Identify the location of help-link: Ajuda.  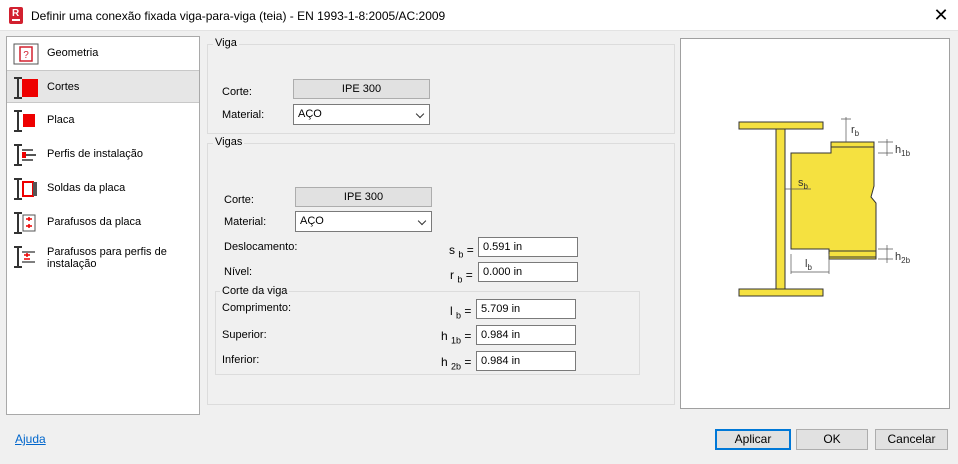
(30, 439).